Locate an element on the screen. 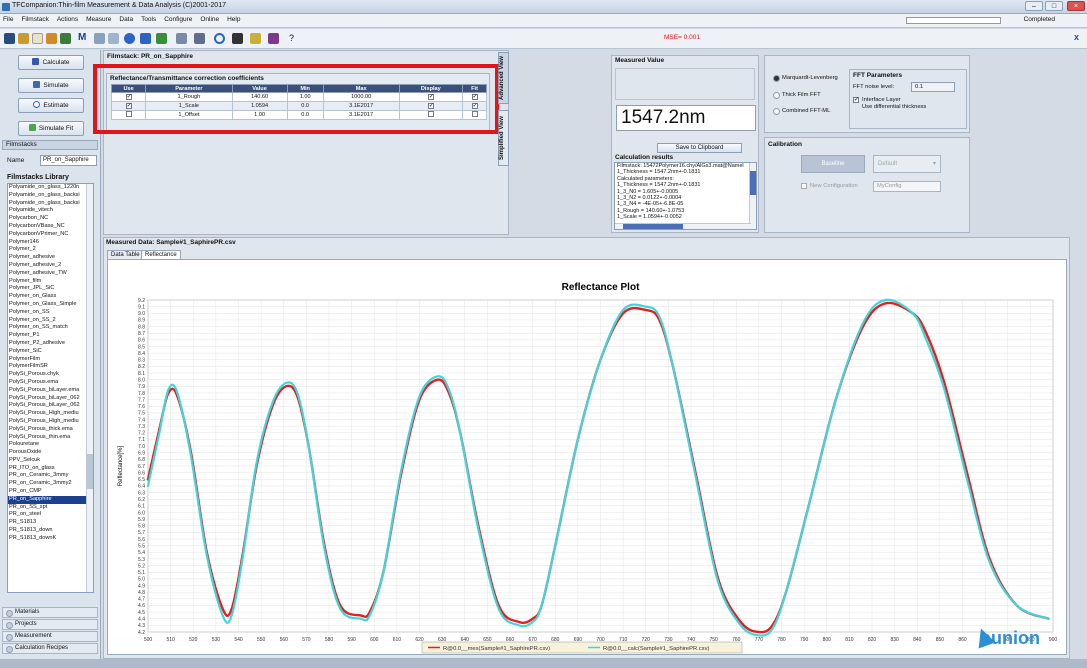  grid-icon is located at coordinates (65, 38).